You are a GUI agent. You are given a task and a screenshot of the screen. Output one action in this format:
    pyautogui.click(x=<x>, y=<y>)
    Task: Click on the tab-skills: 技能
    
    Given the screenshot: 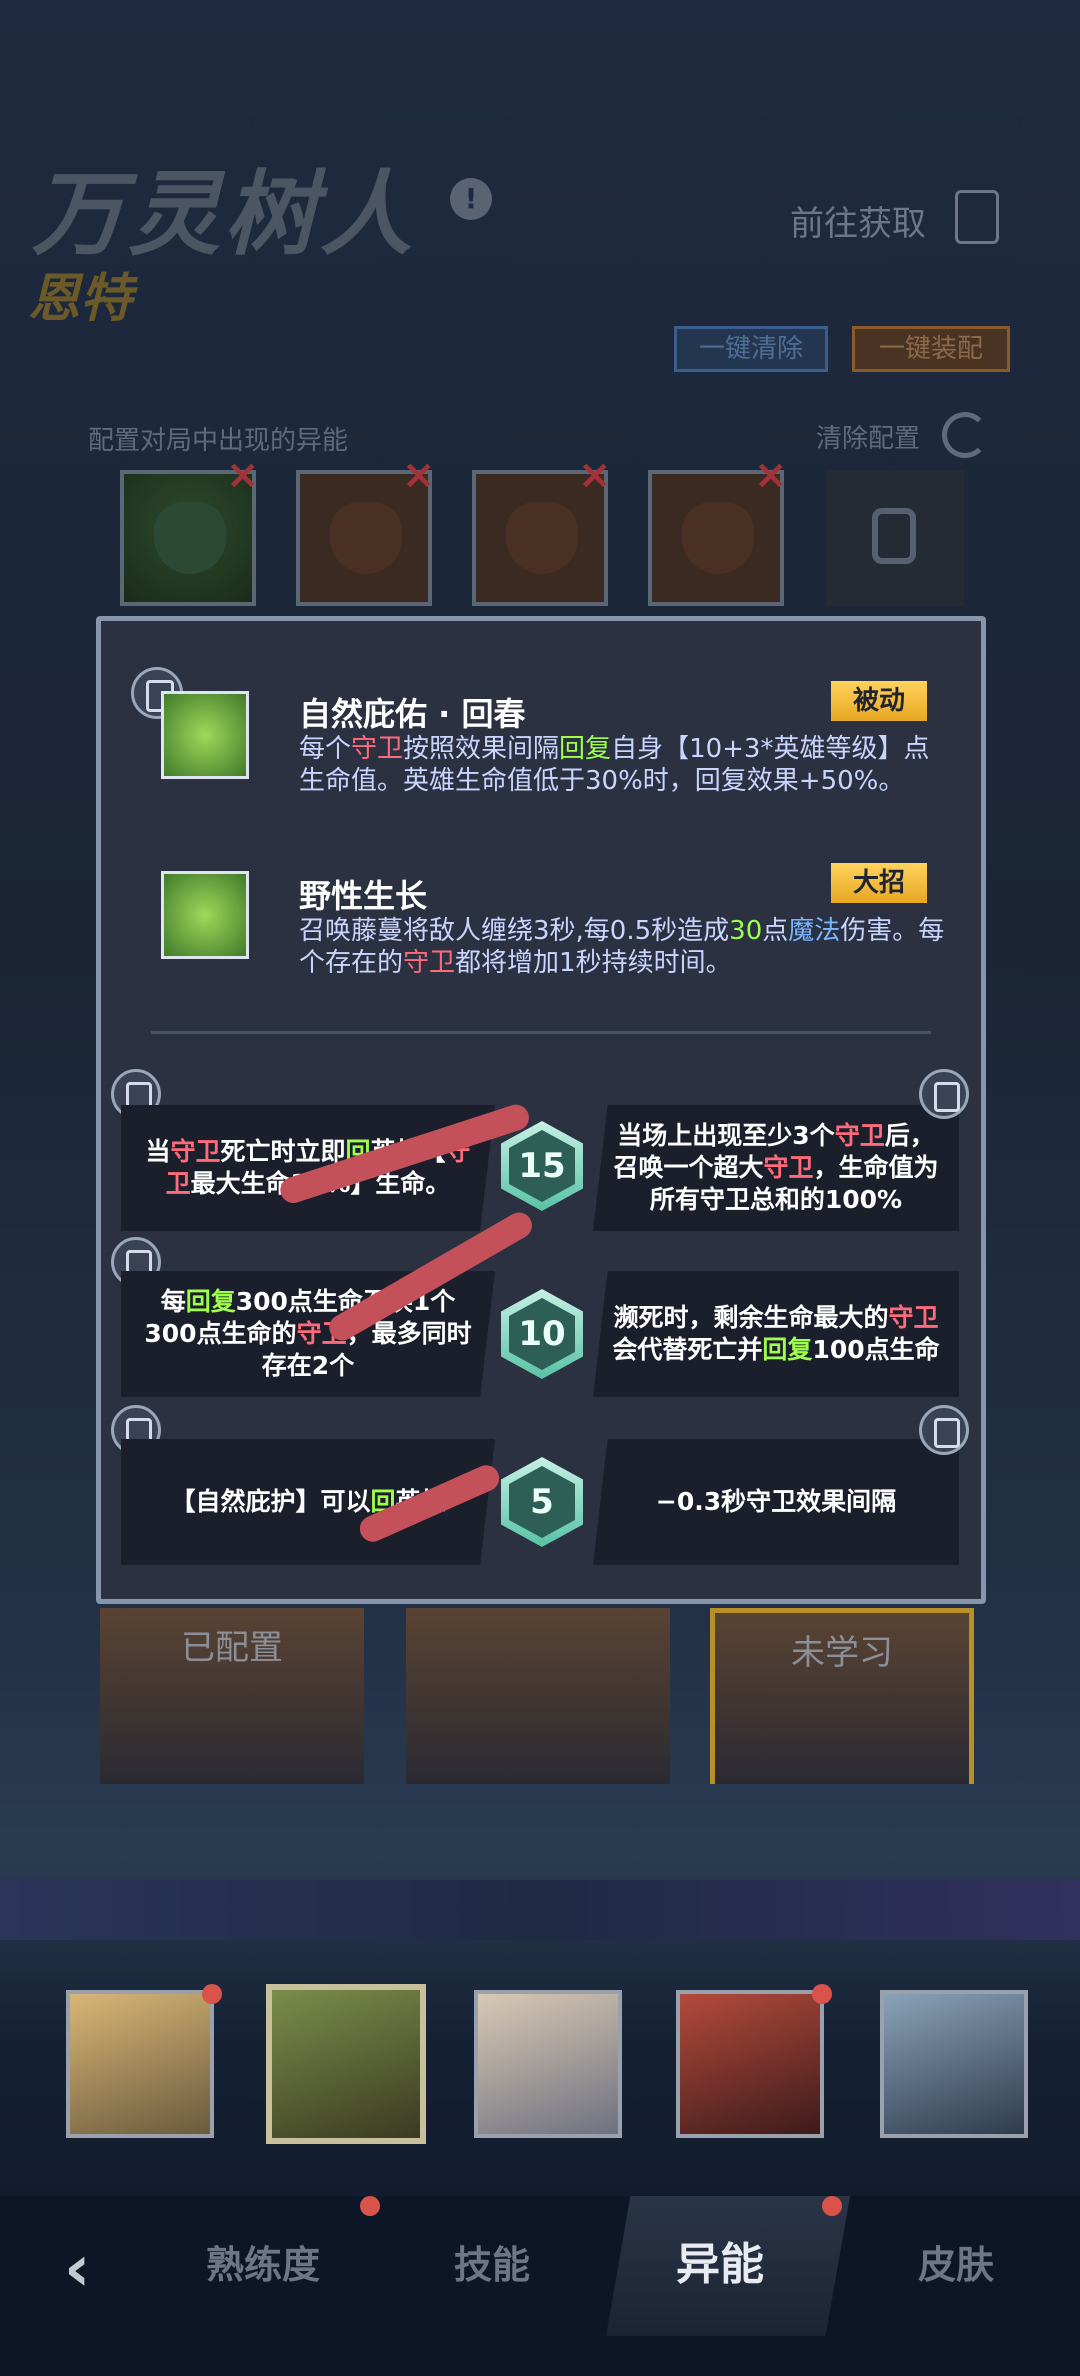 What is the action you would take?
    pyautogui.click(x=492, y=2261)
    